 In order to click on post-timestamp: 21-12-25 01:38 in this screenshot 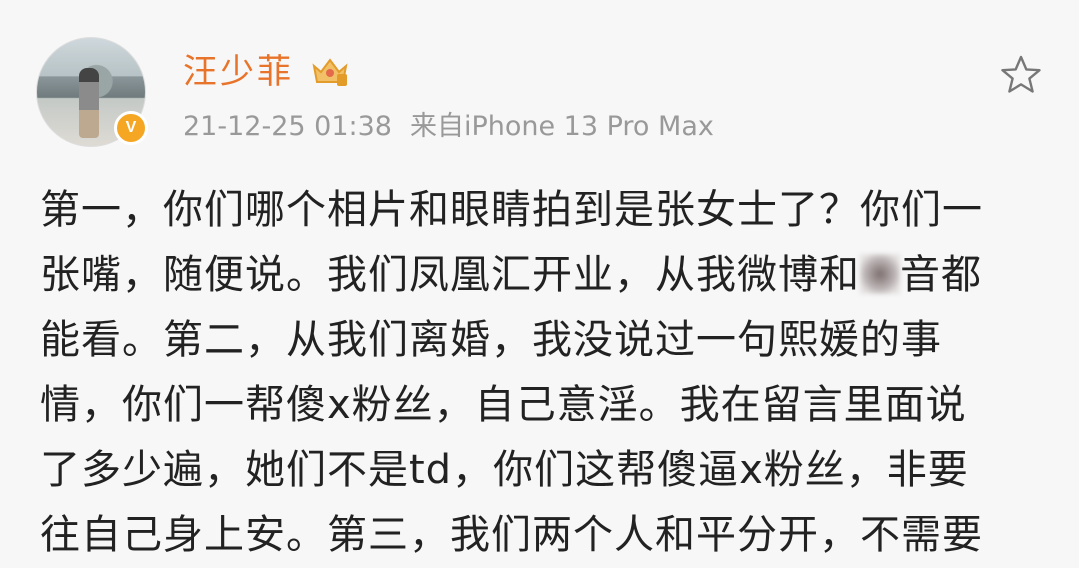, I will do `click(287, 126)`.